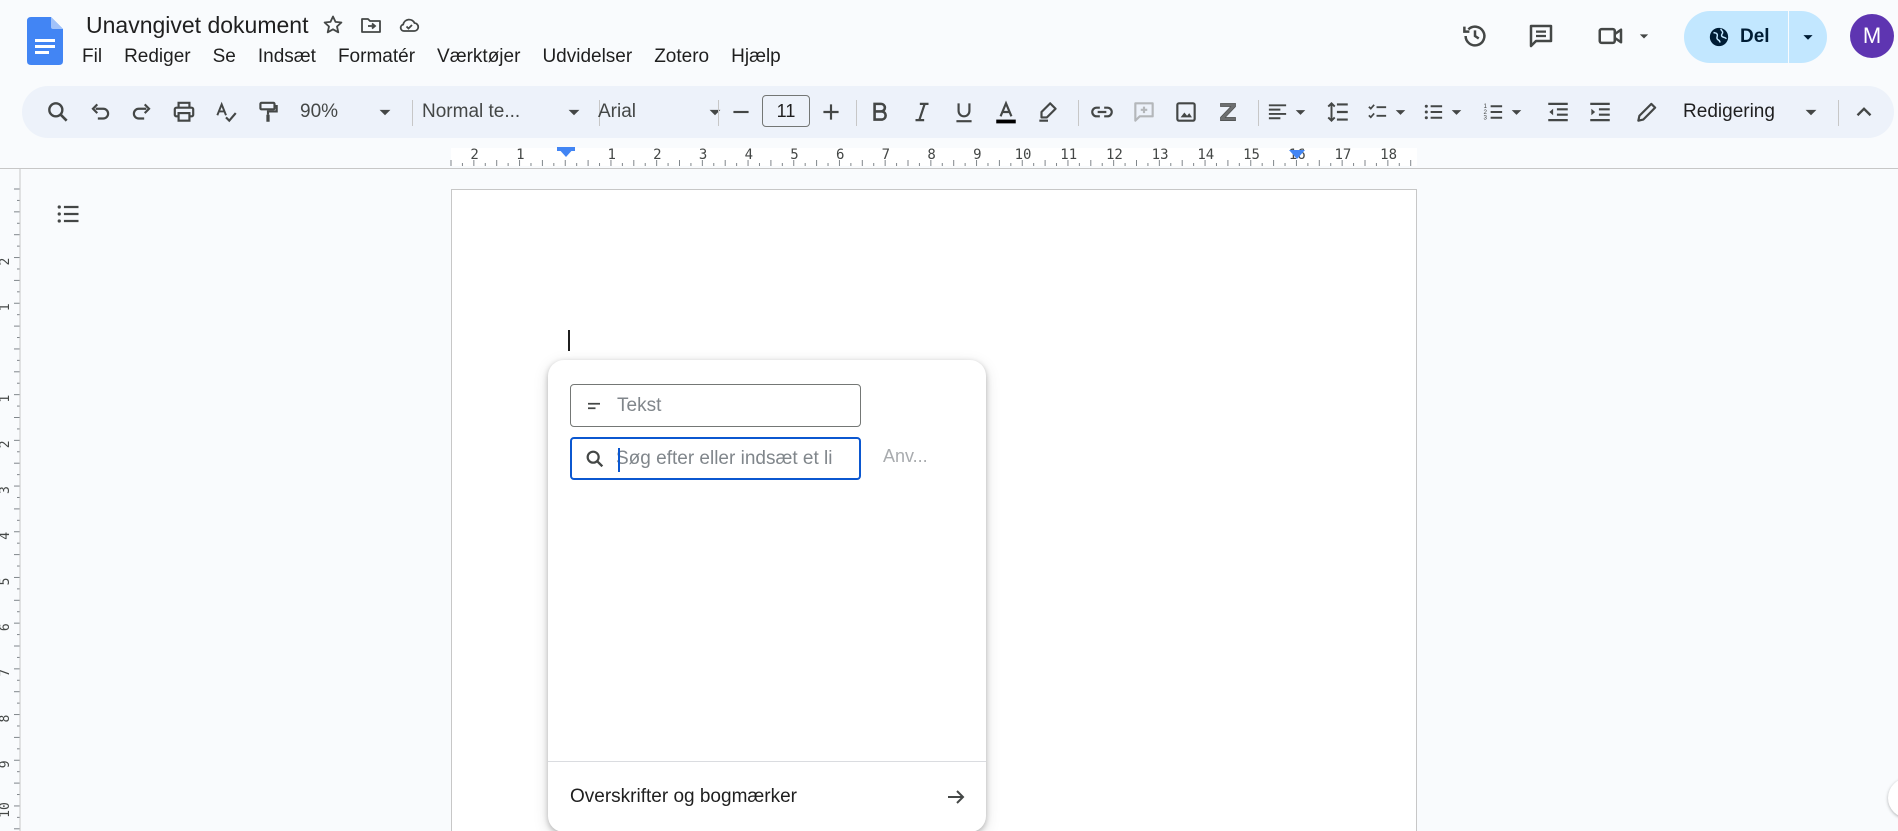 This screenshot has height=831, width=1898. What do you see at coordinates (100, 112) in the screenshot?
I see `undo-icon` at bounding box center [100, 112].